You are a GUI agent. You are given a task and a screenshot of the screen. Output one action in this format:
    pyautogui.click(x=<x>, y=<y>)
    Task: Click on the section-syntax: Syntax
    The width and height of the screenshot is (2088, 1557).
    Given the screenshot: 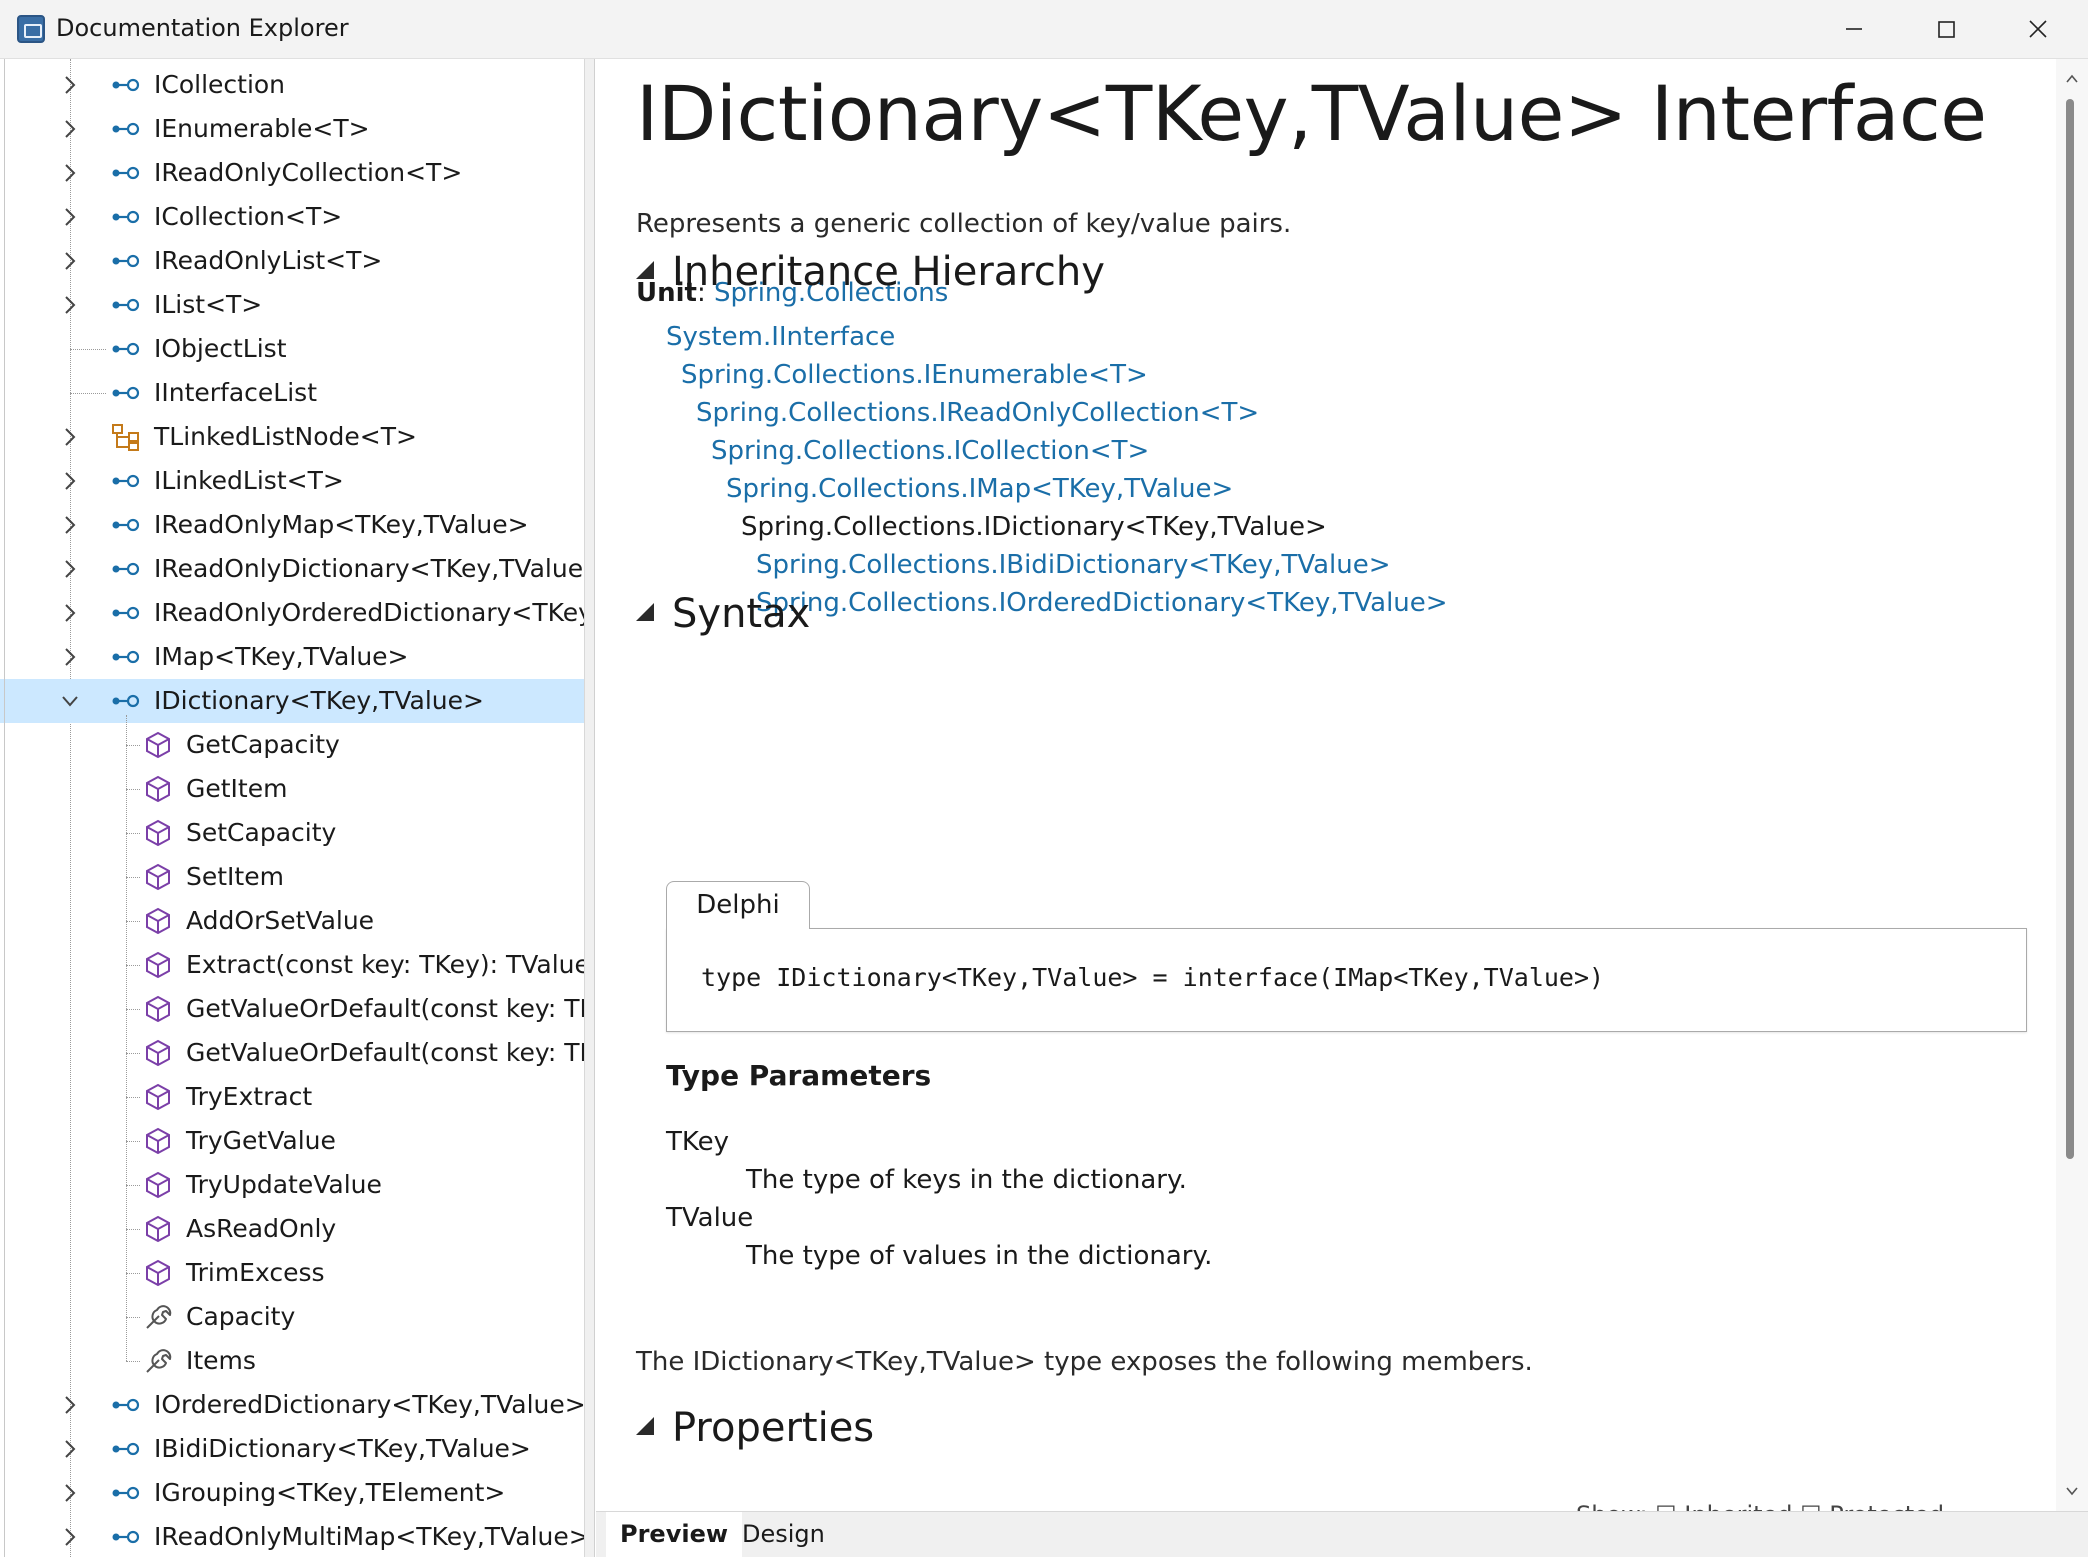 What is the action you would take?
    pyautogui.click(x=723, y=614)
    